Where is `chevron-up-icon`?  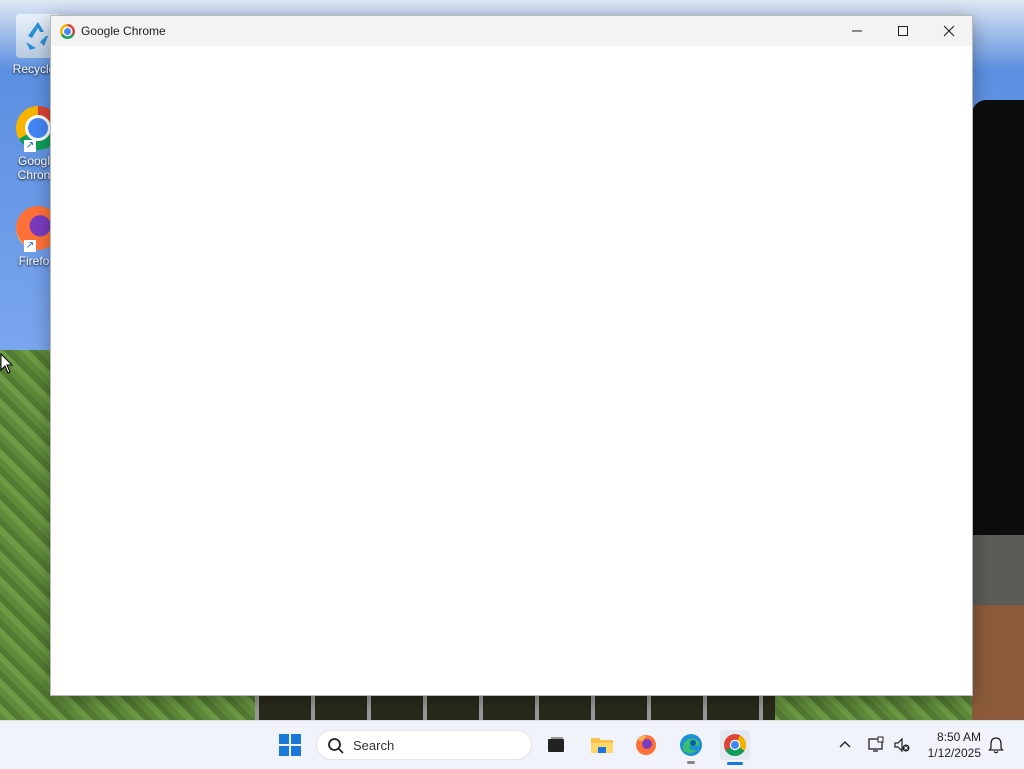
chevron-up-icon is located at coordinates (845, 744).